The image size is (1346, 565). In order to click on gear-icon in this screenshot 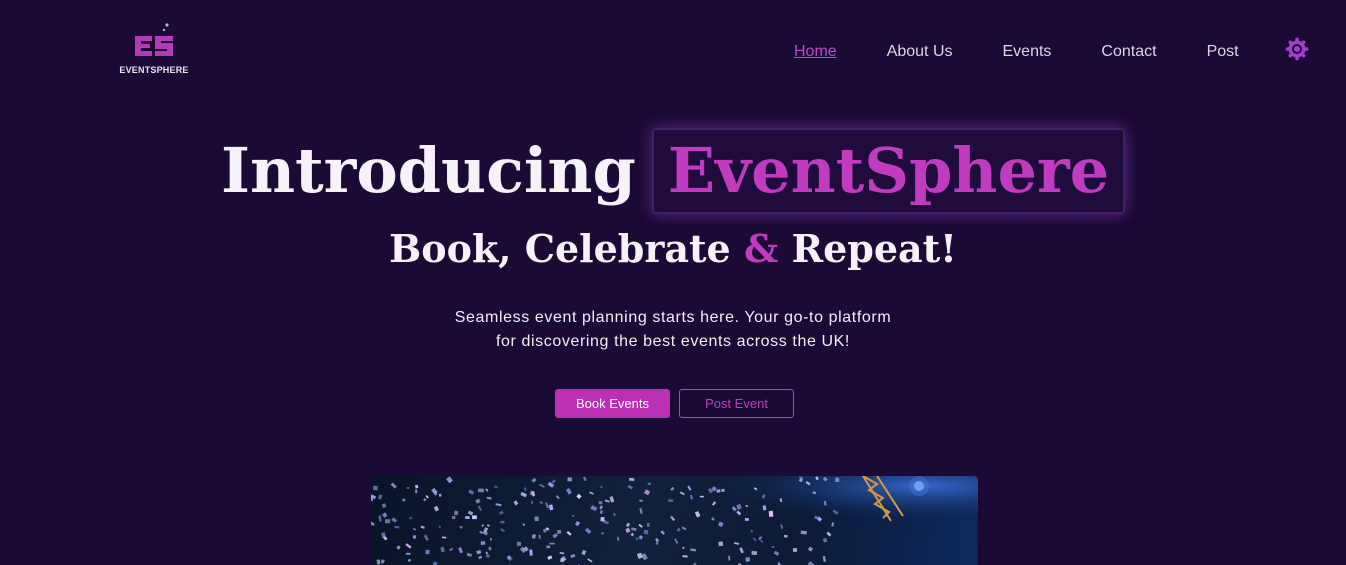, I will do `click(1297, 49)`.